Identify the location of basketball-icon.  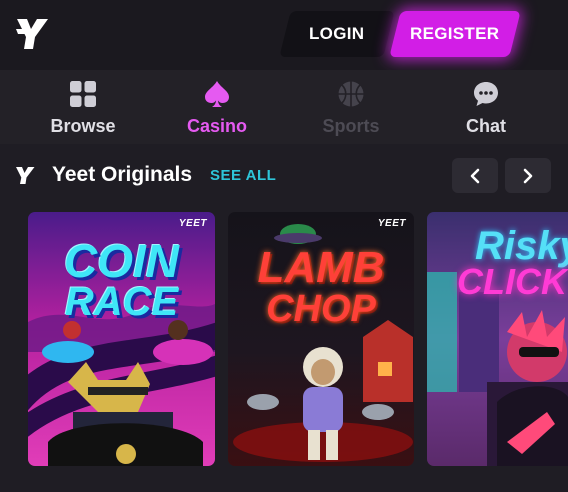
(351, 94).